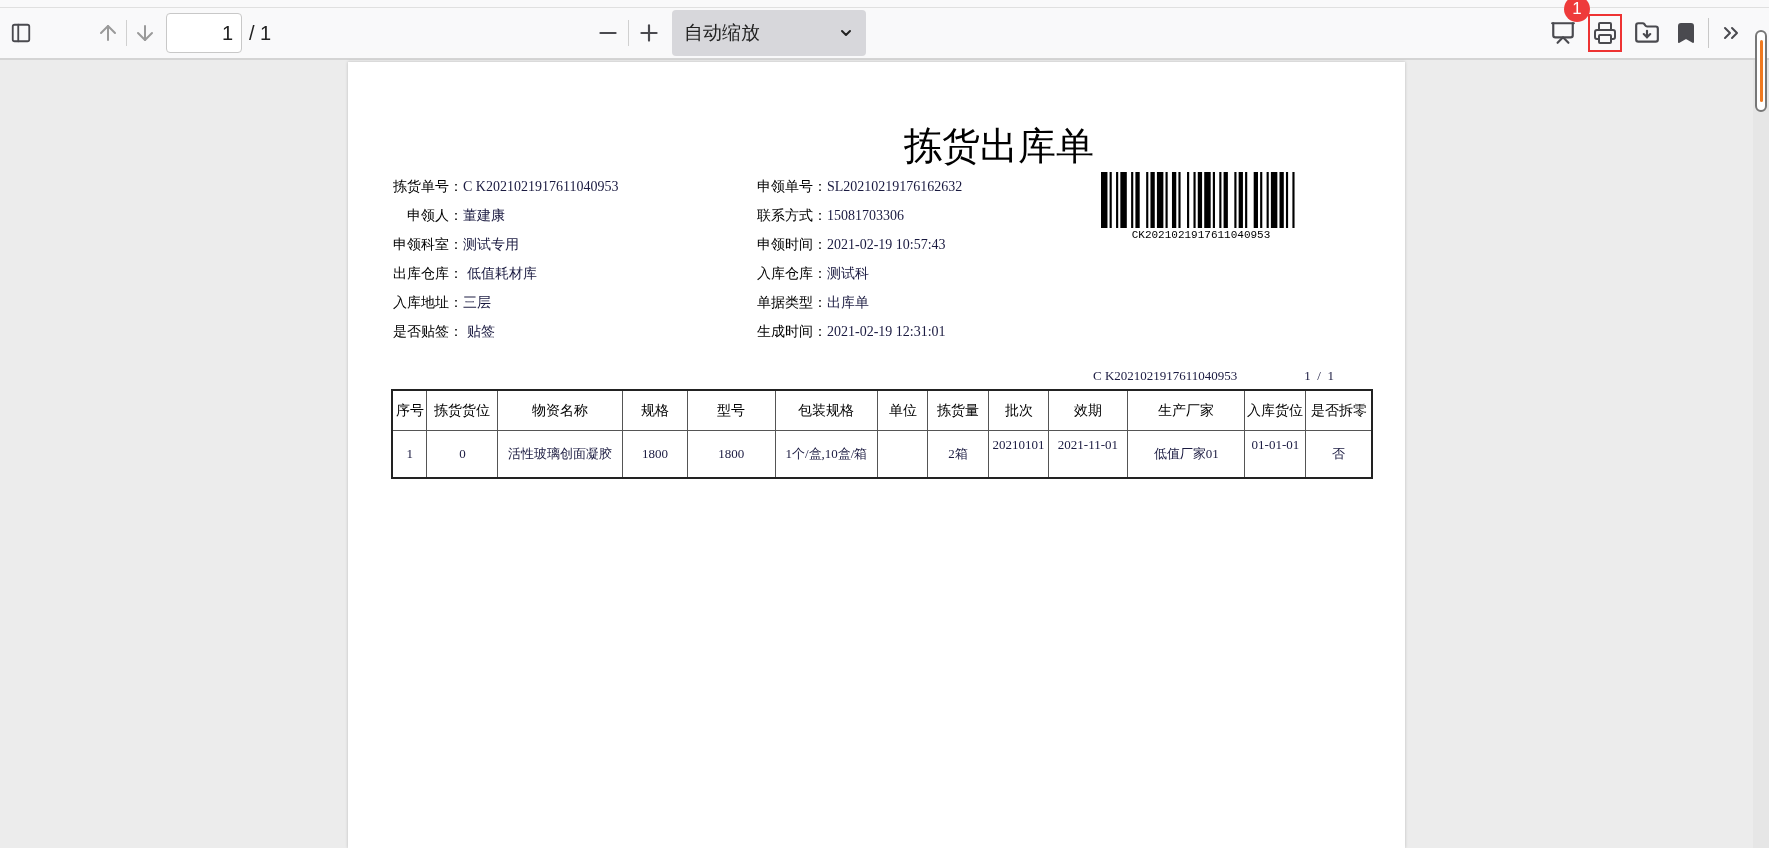 Image resolution: width=1769 pixels, height=848 pixels. What do you see at coordinates (1201, 235) in the screenshot?
I see `barcode-number: CK2021021917611040953` at bounding box center [1201, 235].